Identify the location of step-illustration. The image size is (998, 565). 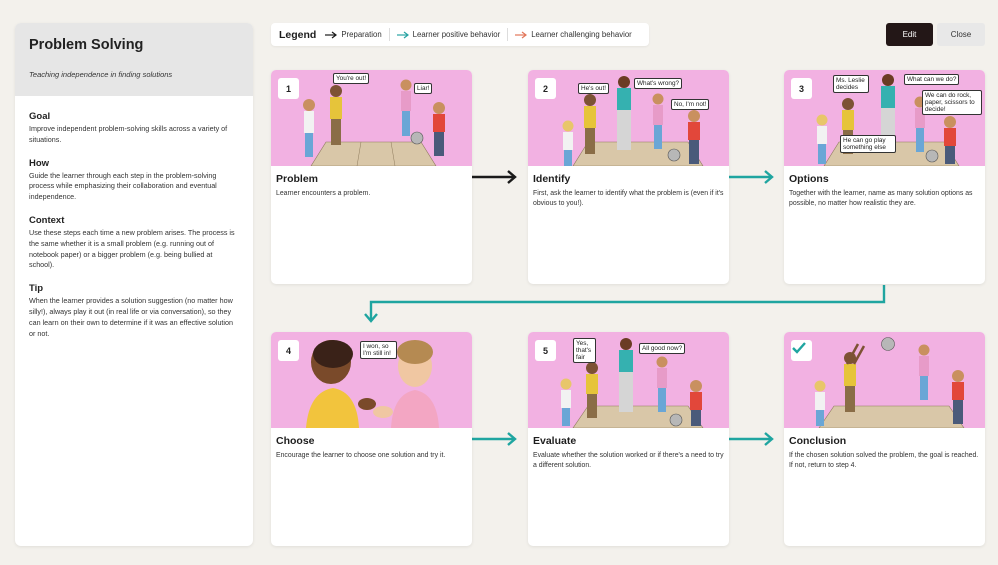
(884, 380).